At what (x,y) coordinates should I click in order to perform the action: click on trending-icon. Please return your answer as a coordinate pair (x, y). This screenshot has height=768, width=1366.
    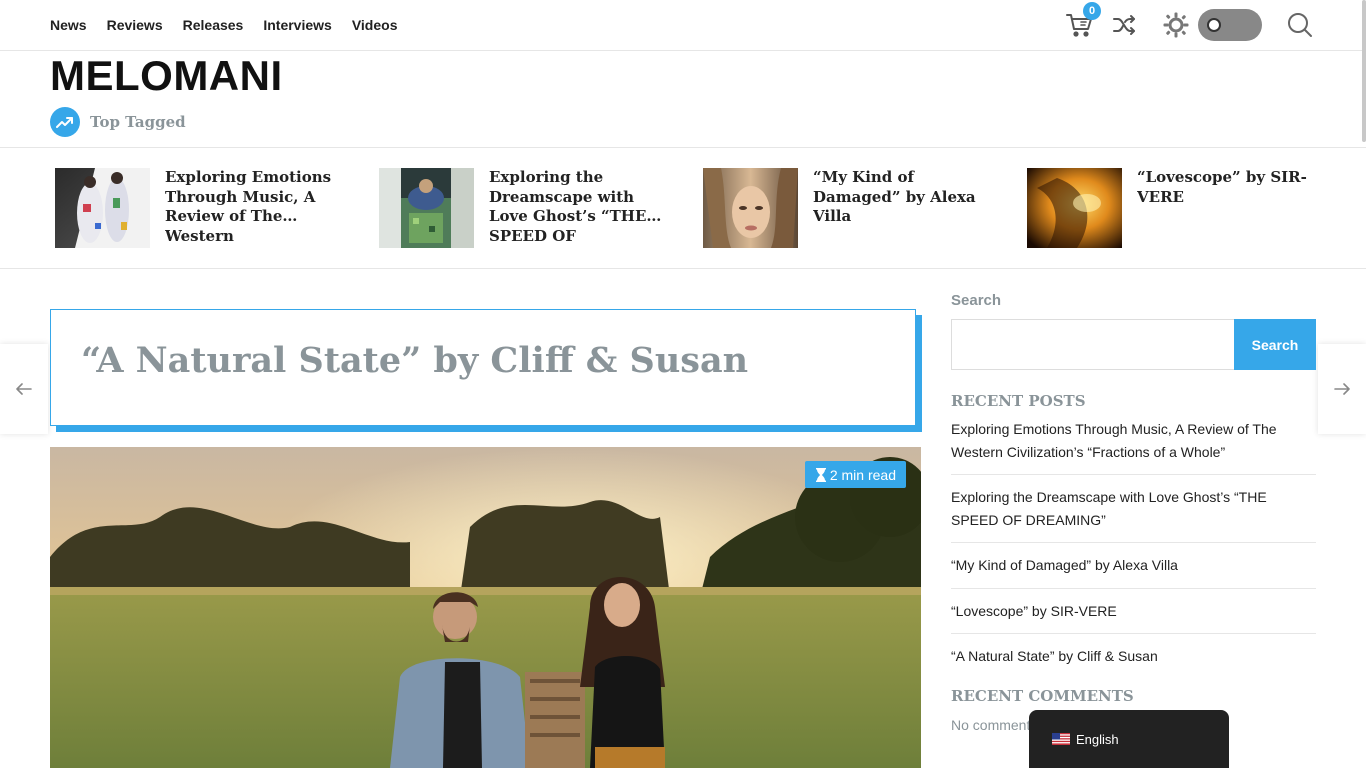
    Looking at the image, I should click on (65, 122).